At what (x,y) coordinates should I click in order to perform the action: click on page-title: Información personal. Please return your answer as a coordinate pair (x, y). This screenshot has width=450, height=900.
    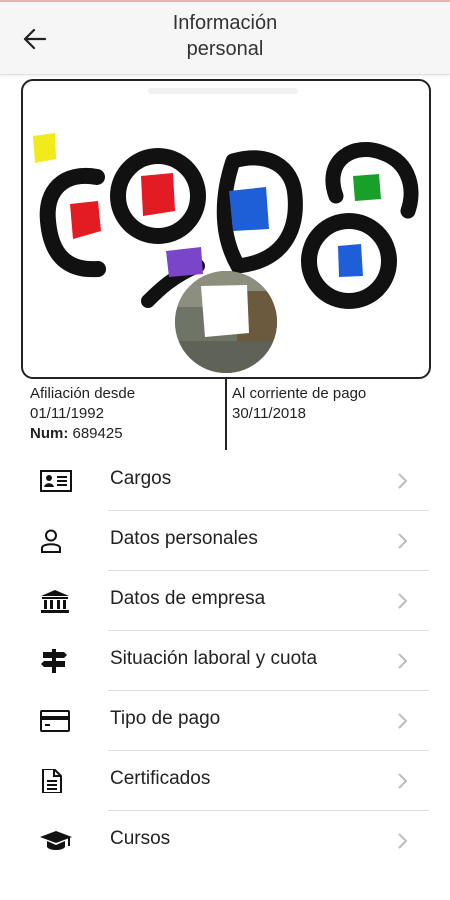
    Looking at the image, I should click on (225, 36).